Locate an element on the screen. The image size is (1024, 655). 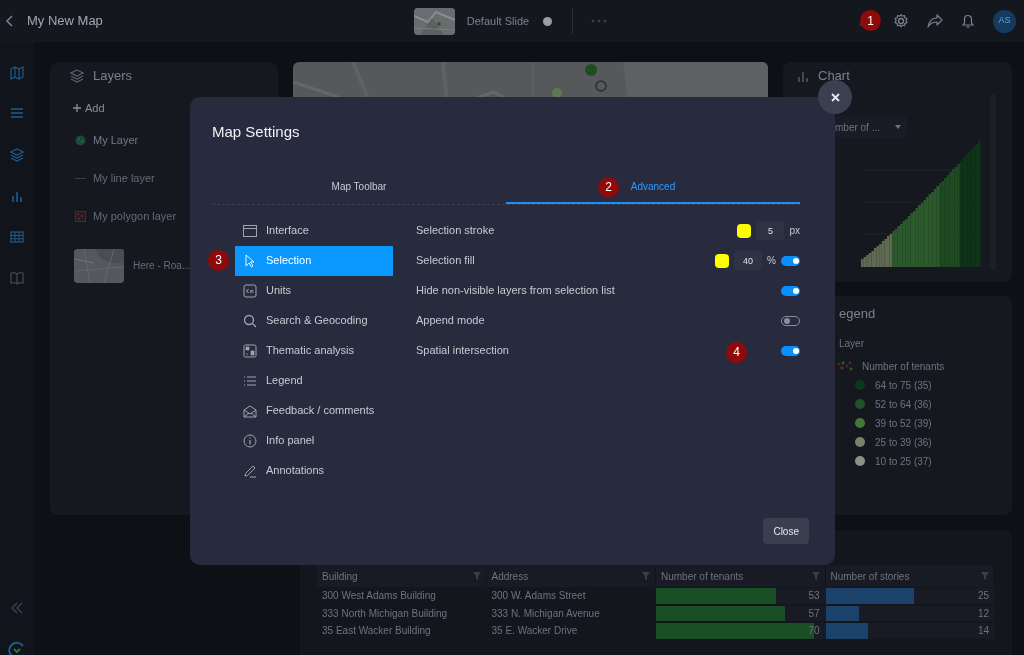
unit-label: % is located at coordinates (771, 261).